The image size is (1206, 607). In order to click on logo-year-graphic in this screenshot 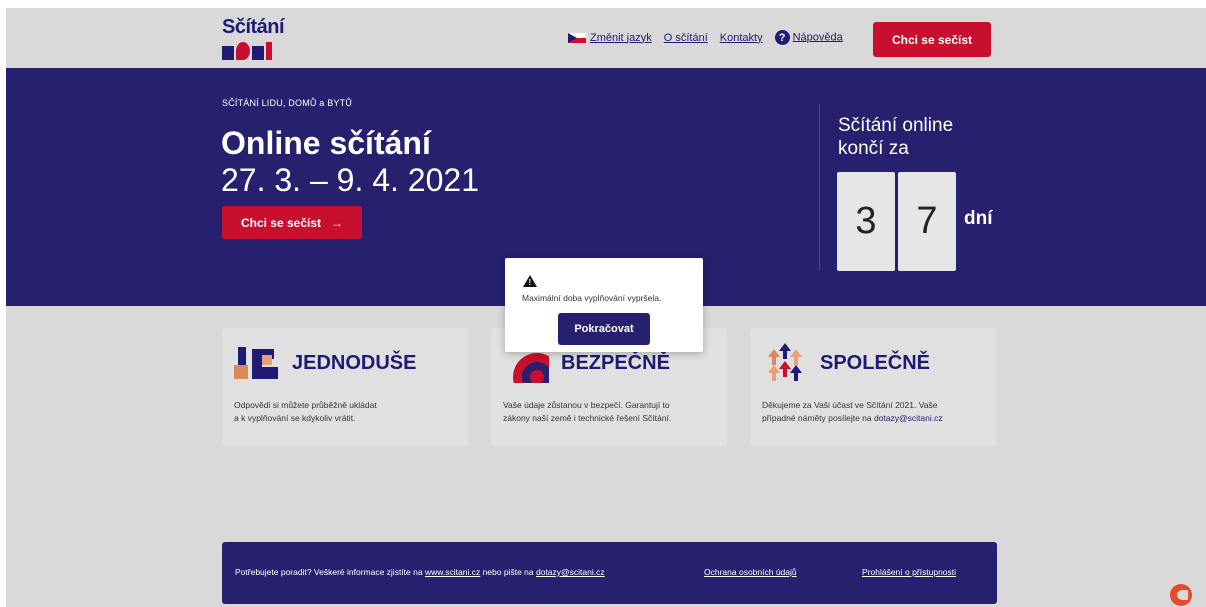, I will do `click(257, 50)`.